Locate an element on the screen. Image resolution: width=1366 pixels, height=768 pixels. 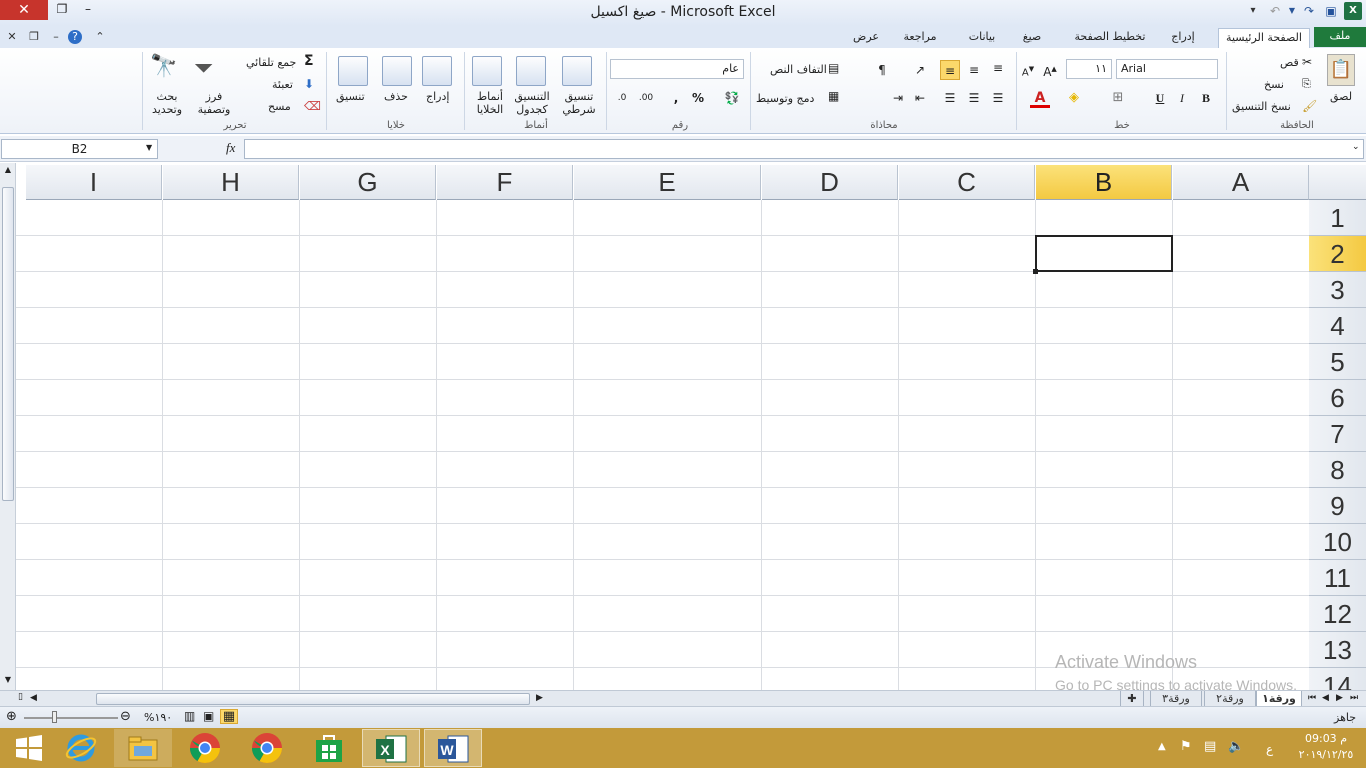
format-painter-button: نسخ التنسيق is located at coordinates (1261, 106).